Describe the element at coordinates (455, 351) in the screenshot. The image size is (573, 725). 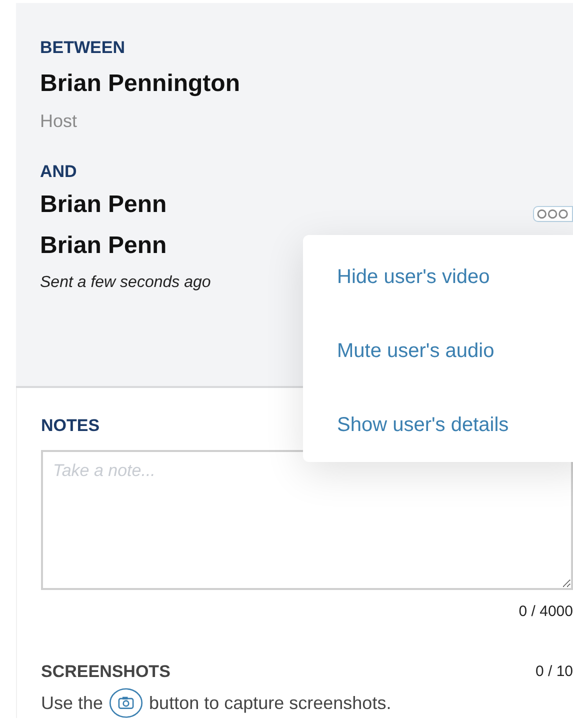
I see `menu-item: Mute user's audio` at that location.